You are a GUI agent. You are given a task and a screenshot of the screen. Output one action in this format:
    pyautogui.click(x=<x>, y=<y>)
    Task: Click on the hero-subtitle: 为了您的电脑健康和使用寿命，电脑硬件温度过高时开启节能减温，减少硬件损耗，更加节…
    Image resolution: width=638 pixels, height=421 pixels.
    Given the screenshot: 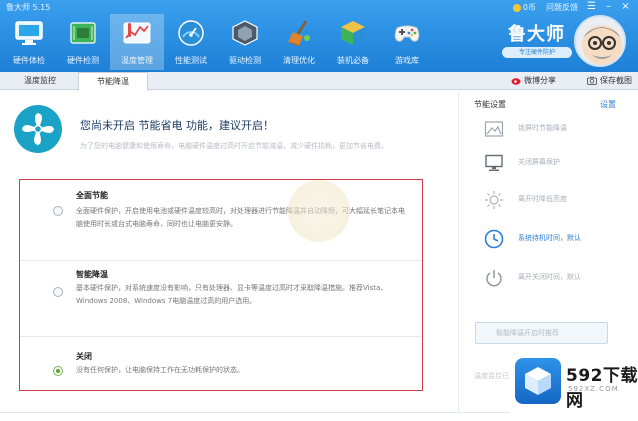 What is the action you would take?
    pyautogui.click(x=234, y=146)
    